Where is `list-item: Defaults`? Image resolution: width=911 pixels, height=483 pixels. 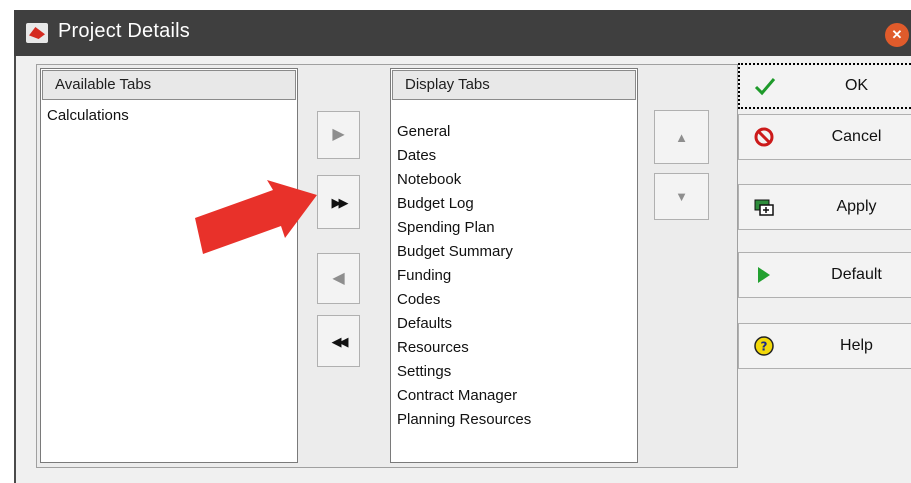
list-item: Defaults is located at coordinates (514, 324).